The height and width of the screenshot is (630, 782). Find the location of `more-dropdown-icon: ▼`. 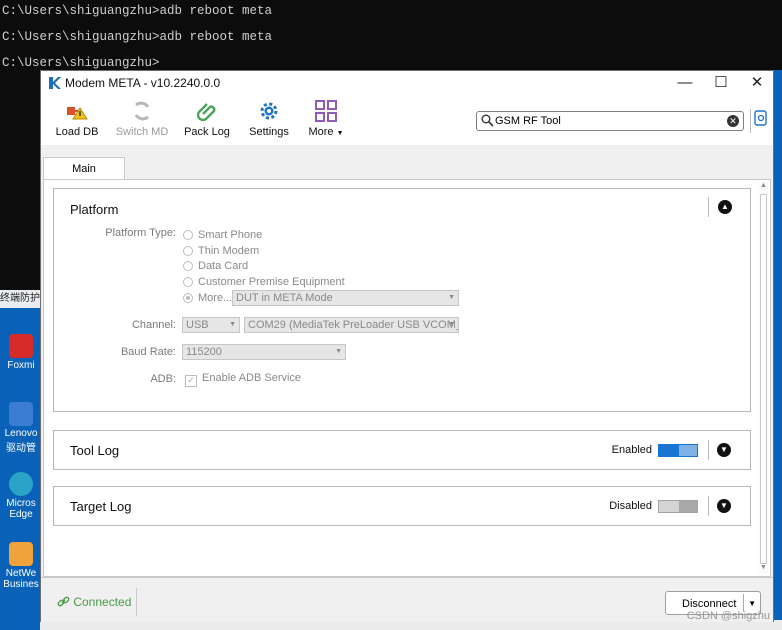

more-dropdown-icon: ▼ is located at coordinates (340, 133).